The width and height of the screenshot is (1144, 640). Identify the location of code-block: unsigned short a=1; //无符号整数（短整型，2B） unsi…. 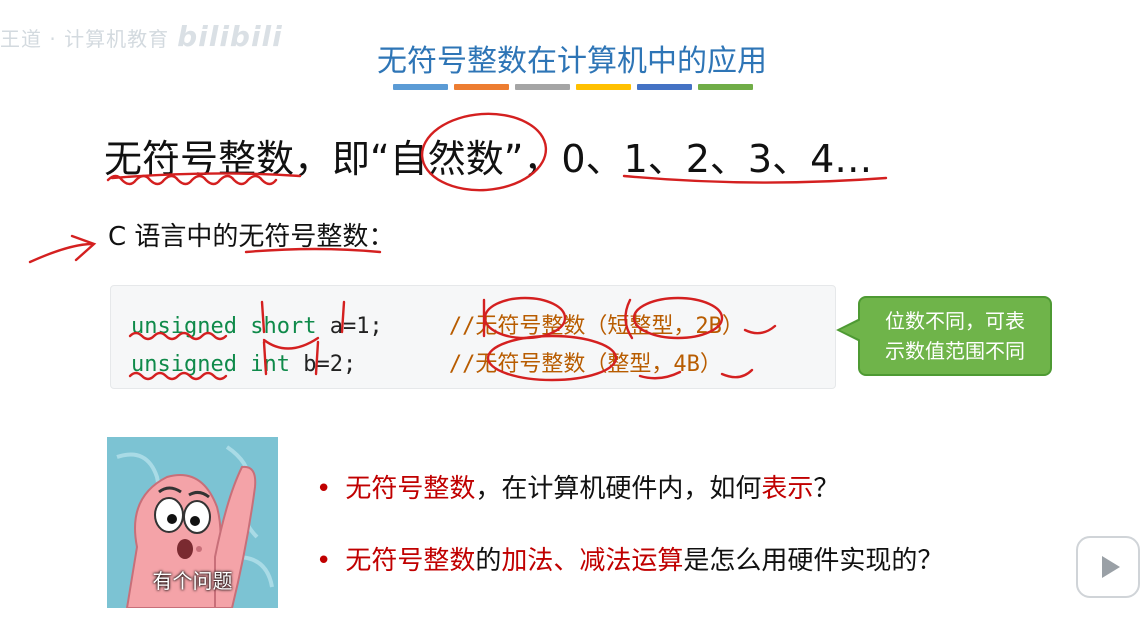
(473, 337).